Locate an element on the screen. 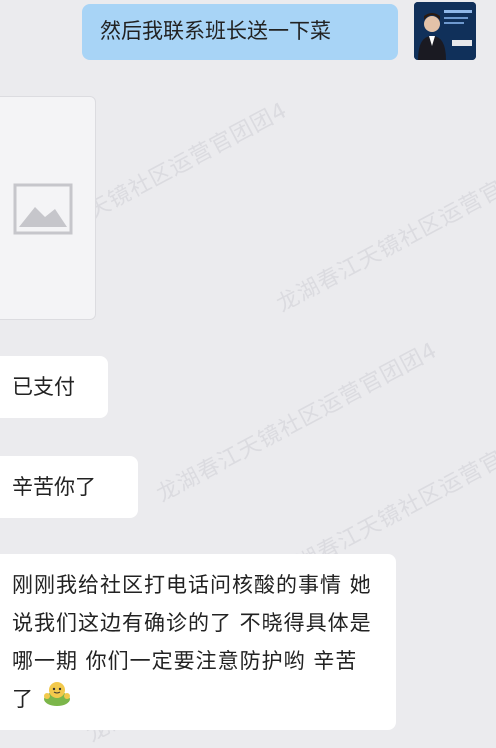 The image size is (496, 748). message-bubble-outgoing: 然后我联系班长送一下菜 is located at coordinates (240, 32).